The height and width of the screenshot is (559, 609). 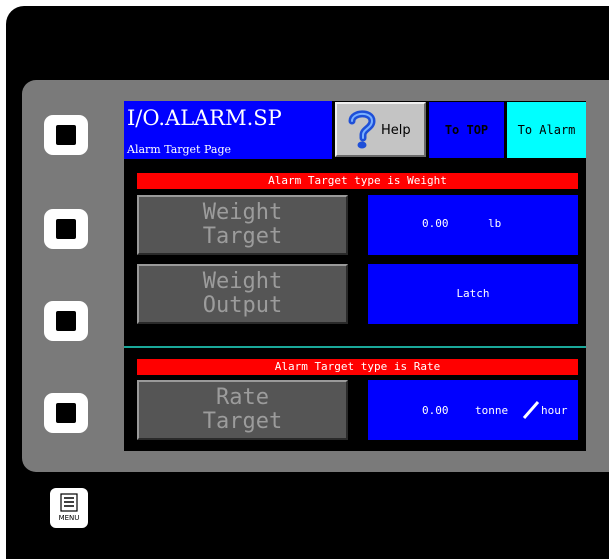 What do you see at coordinates (531, 410) in the screenshot?
I see `rate-unit-slash-icon` at bounding box center [531, 410].